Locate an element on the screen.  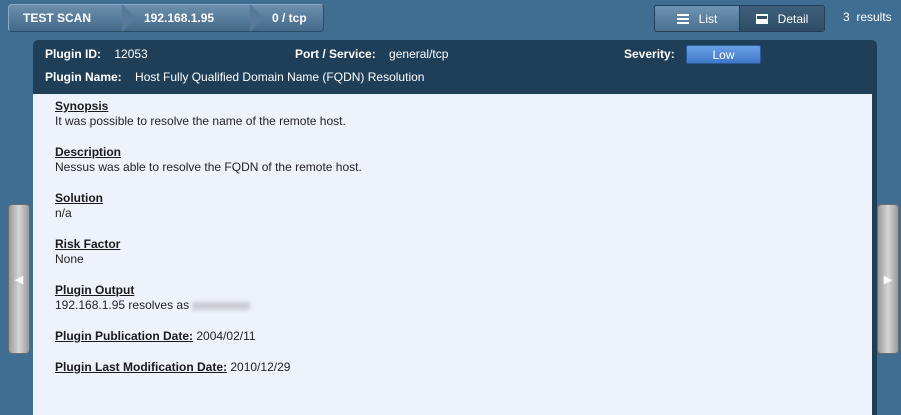
plugin-output-text: 192.168.1.95 resolves as is located at coordinates (153, 305).